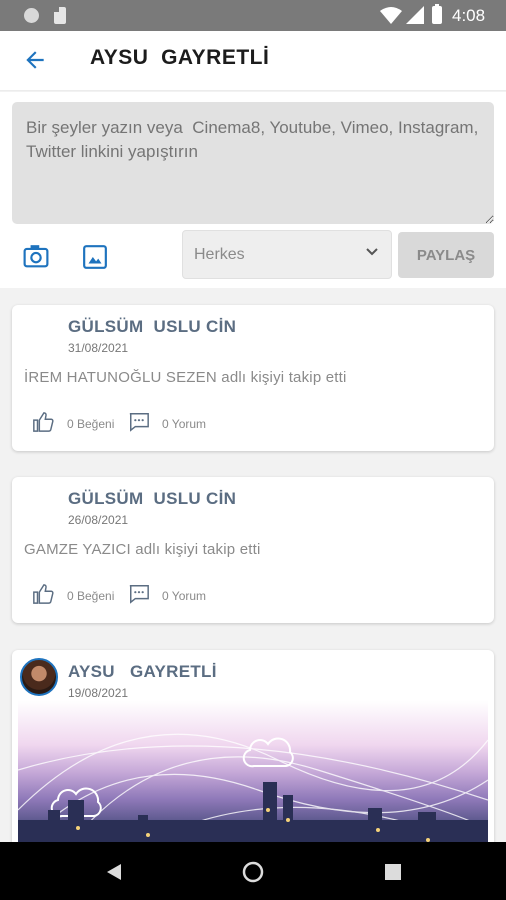 The width and height of the screenshot is (506, 900). Describe the element at coordinates (35, 60) in the screenshot. I see `arrow-left-icon` at that location.